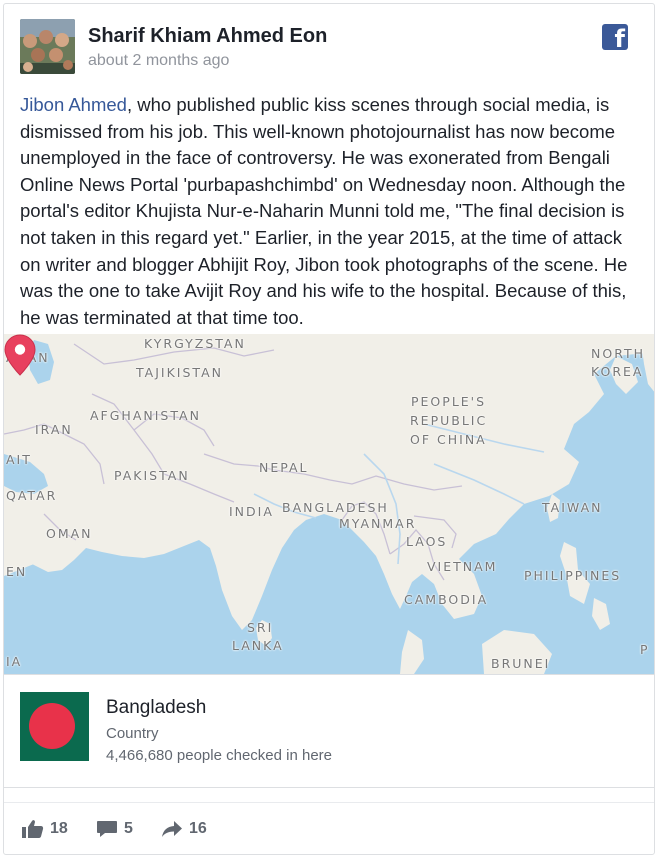 This screenshot has height=860, width=660. Describe the element at coordinates (69, 533) in the screenshot. I see `map-label-oman: OMAN` at that location.